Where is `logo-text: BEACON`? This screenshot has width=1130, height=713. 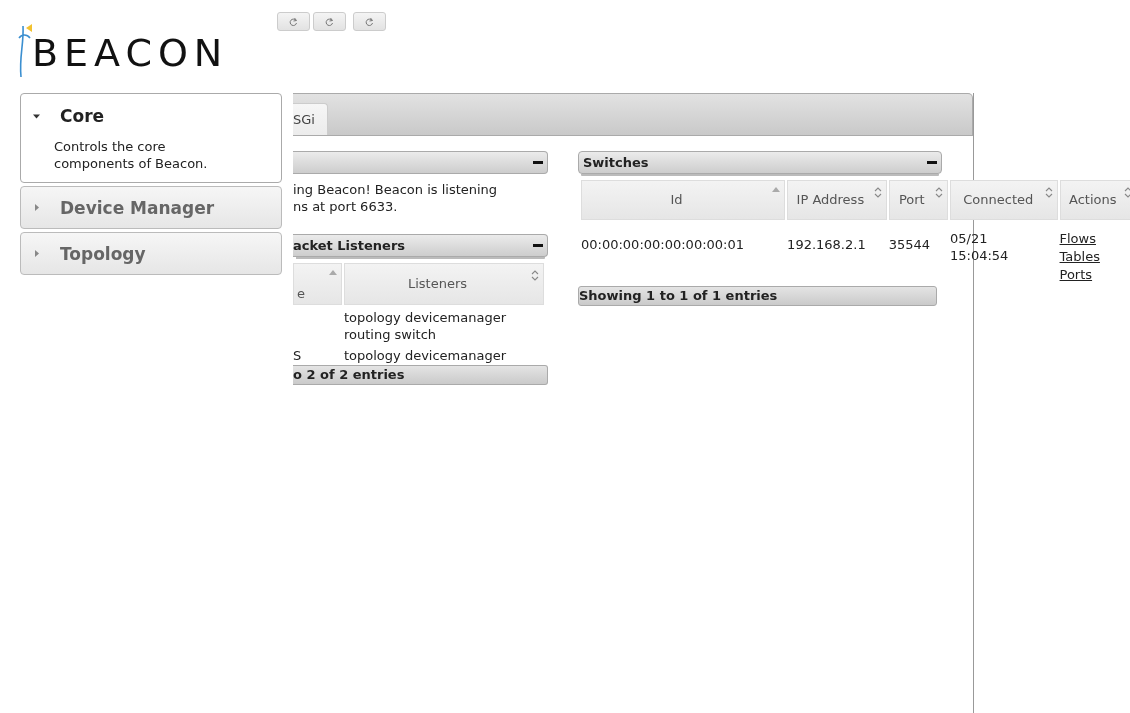 logo-text: BEACON is located at coordinates (130, 53).